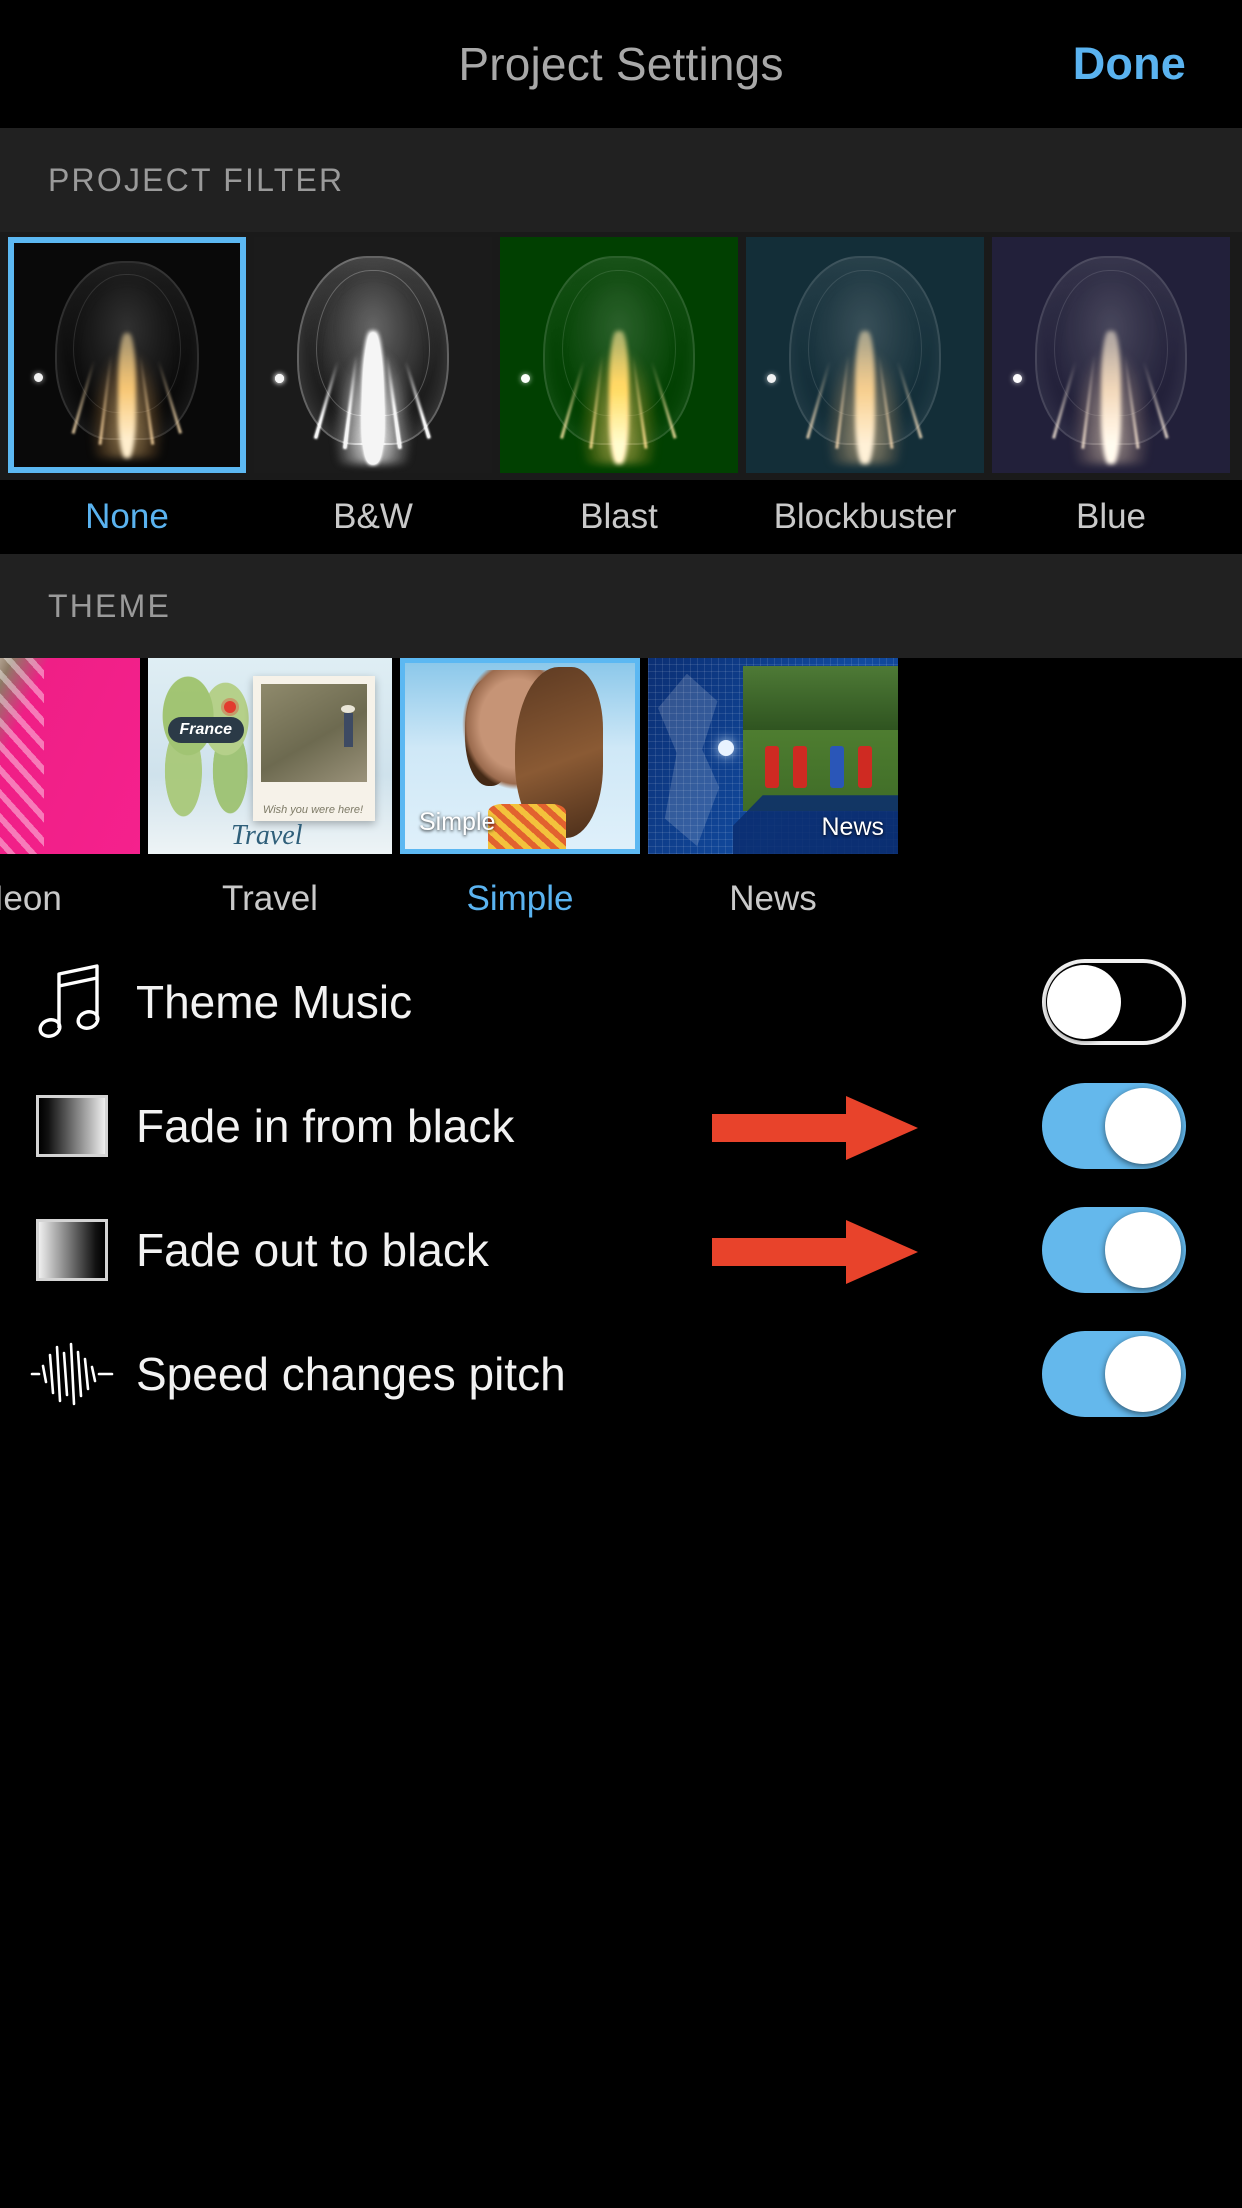 Image resolution: width=1242 pixels, height=2208 pixels. I want to click on fade-out-icon, so click(72, 1250).